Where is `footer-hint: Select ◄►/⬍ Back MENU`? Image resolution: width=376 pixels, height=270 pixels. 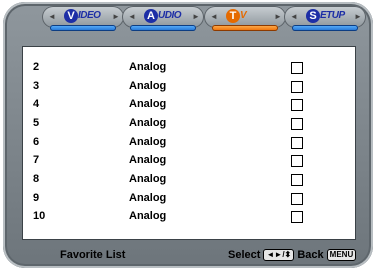 footer-hint: Select ◄►/⬍ Back MENU is located at coordinates (292, 255).